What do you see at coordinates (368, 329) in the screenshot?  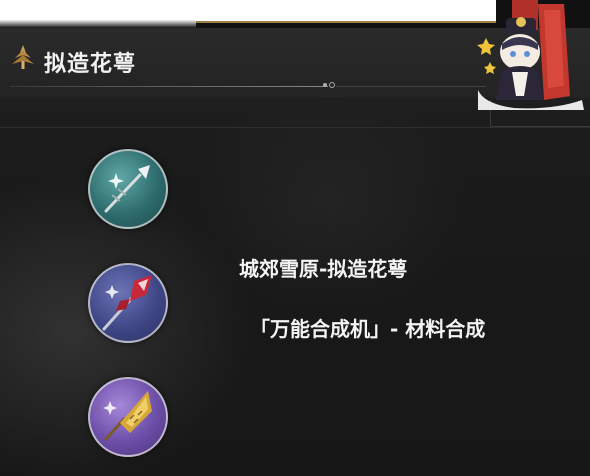 I see `source-synthesis-text: 「万能合成机」- 材料合成` at bounding box center [368, 329].